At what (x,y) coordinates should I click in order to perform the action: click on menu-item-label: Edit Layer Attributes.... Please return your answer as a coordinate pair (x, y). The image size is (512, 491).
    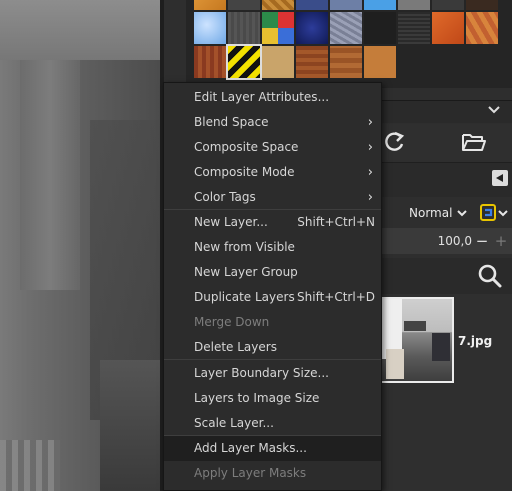
    Looking at the image, I should click on (262, 97).